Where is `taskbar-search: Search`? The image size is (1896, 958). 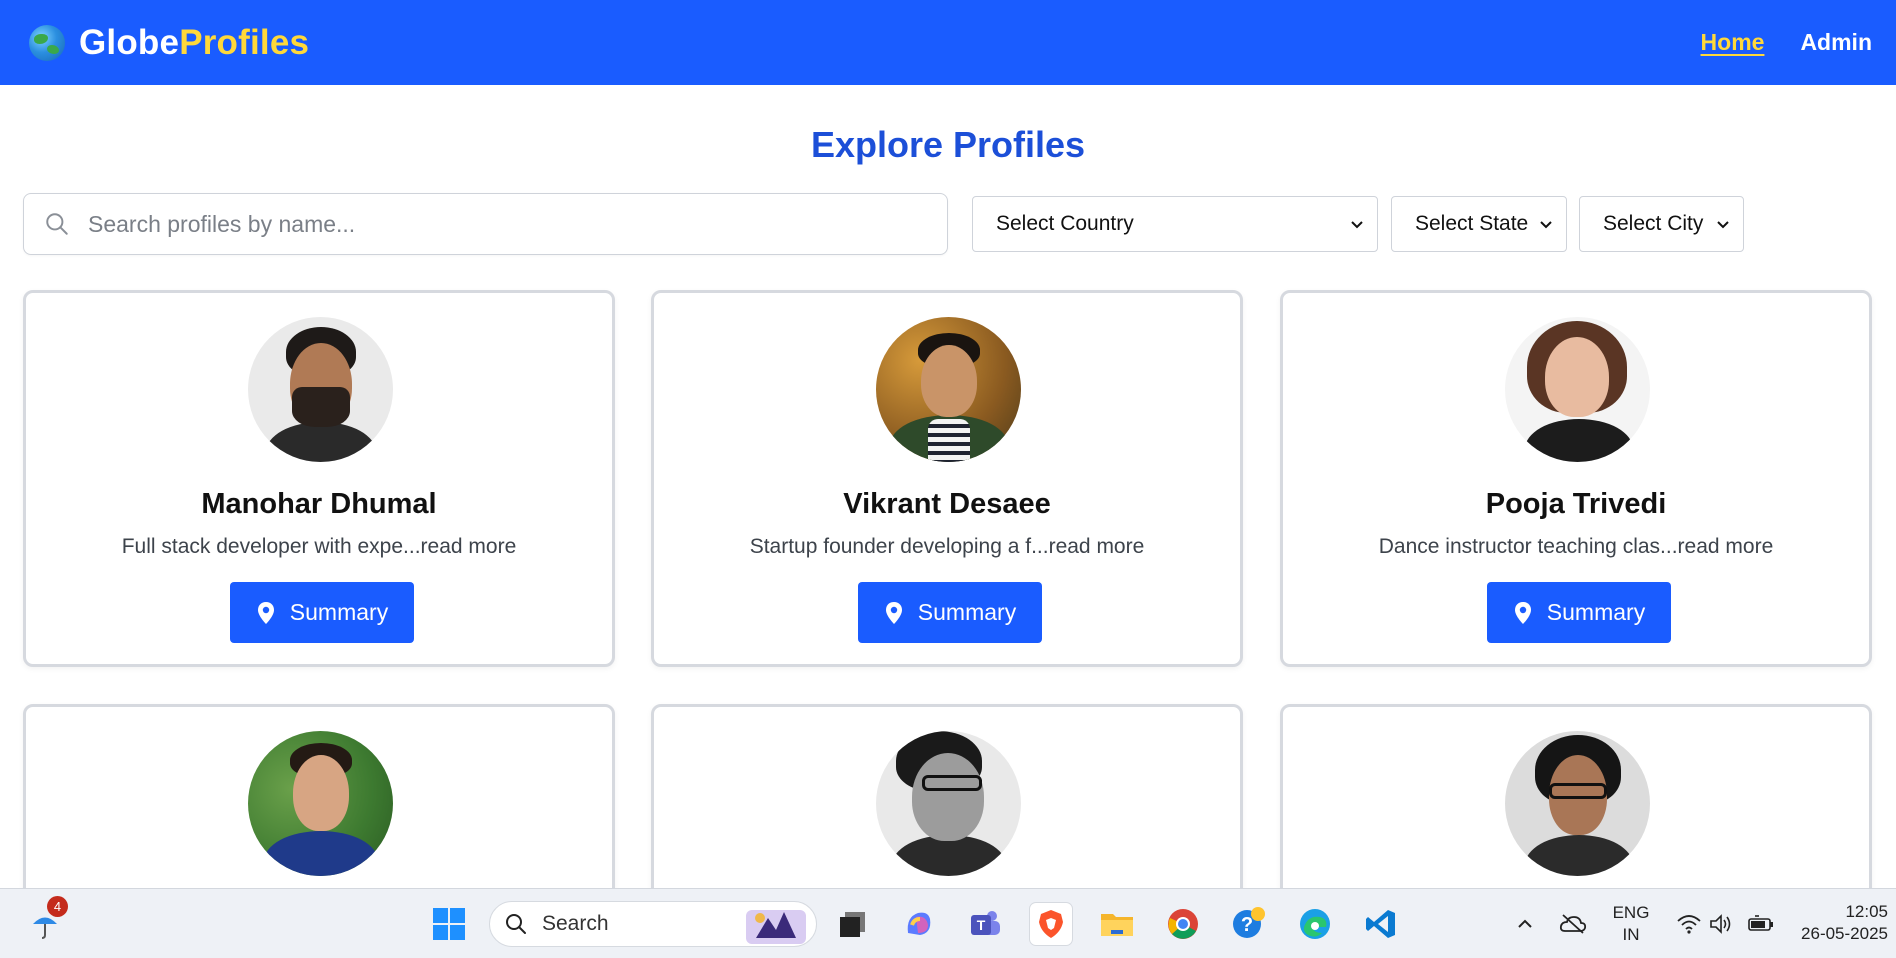
taskbar-search: Search is located at coordinates (653, 924).